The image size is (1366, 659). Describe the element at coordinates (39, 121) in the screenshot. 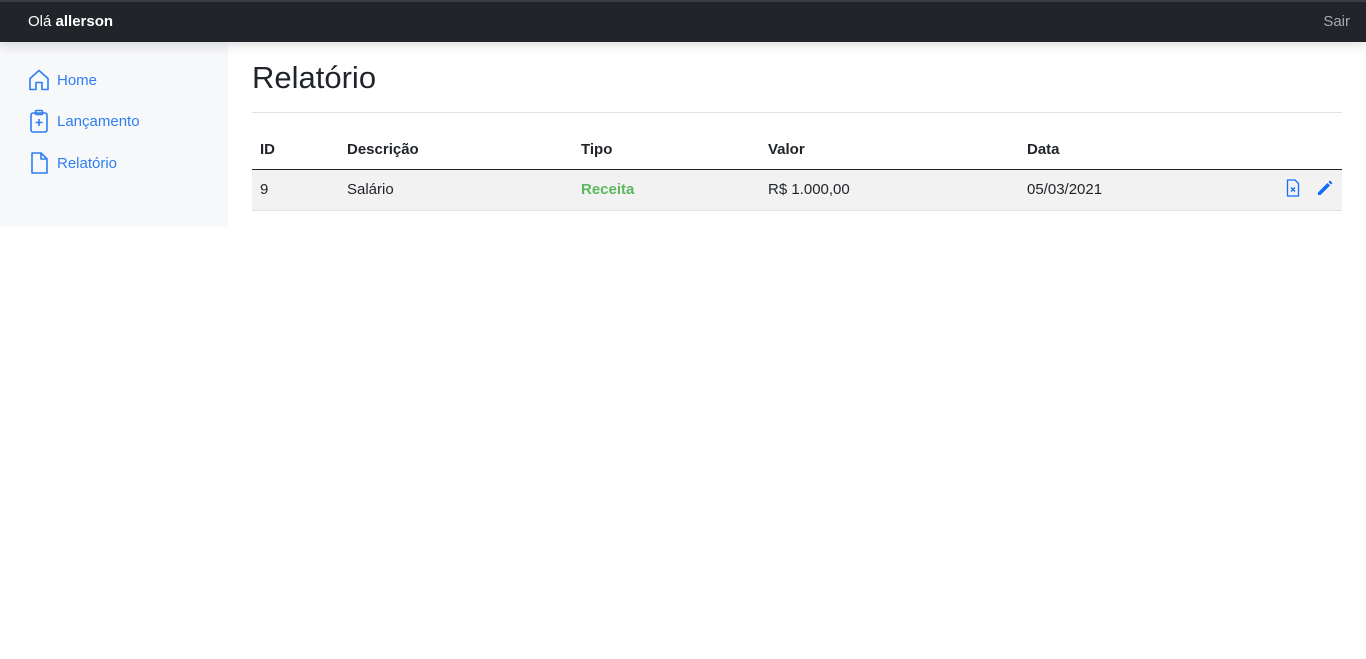

I see `clipboard-plus-icon` at that location.